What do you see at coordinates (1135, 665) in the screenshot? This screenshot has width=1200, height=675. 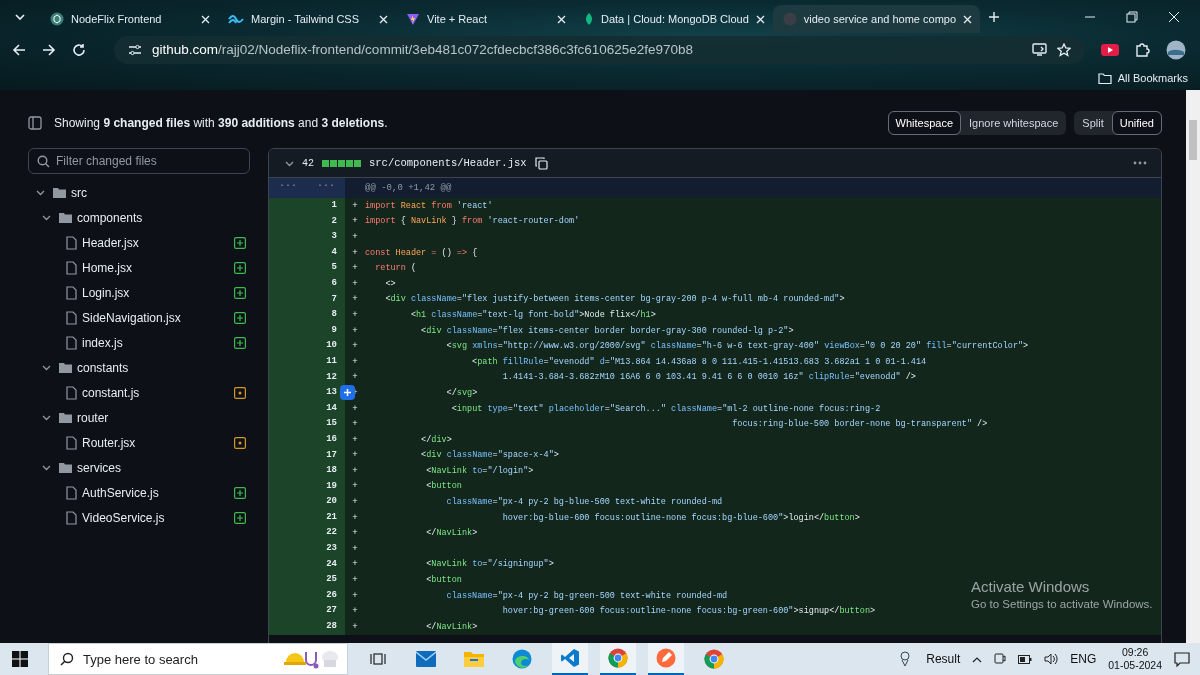 I see `clock-date: 01-05-2024` at bounding box center [1135, 665].